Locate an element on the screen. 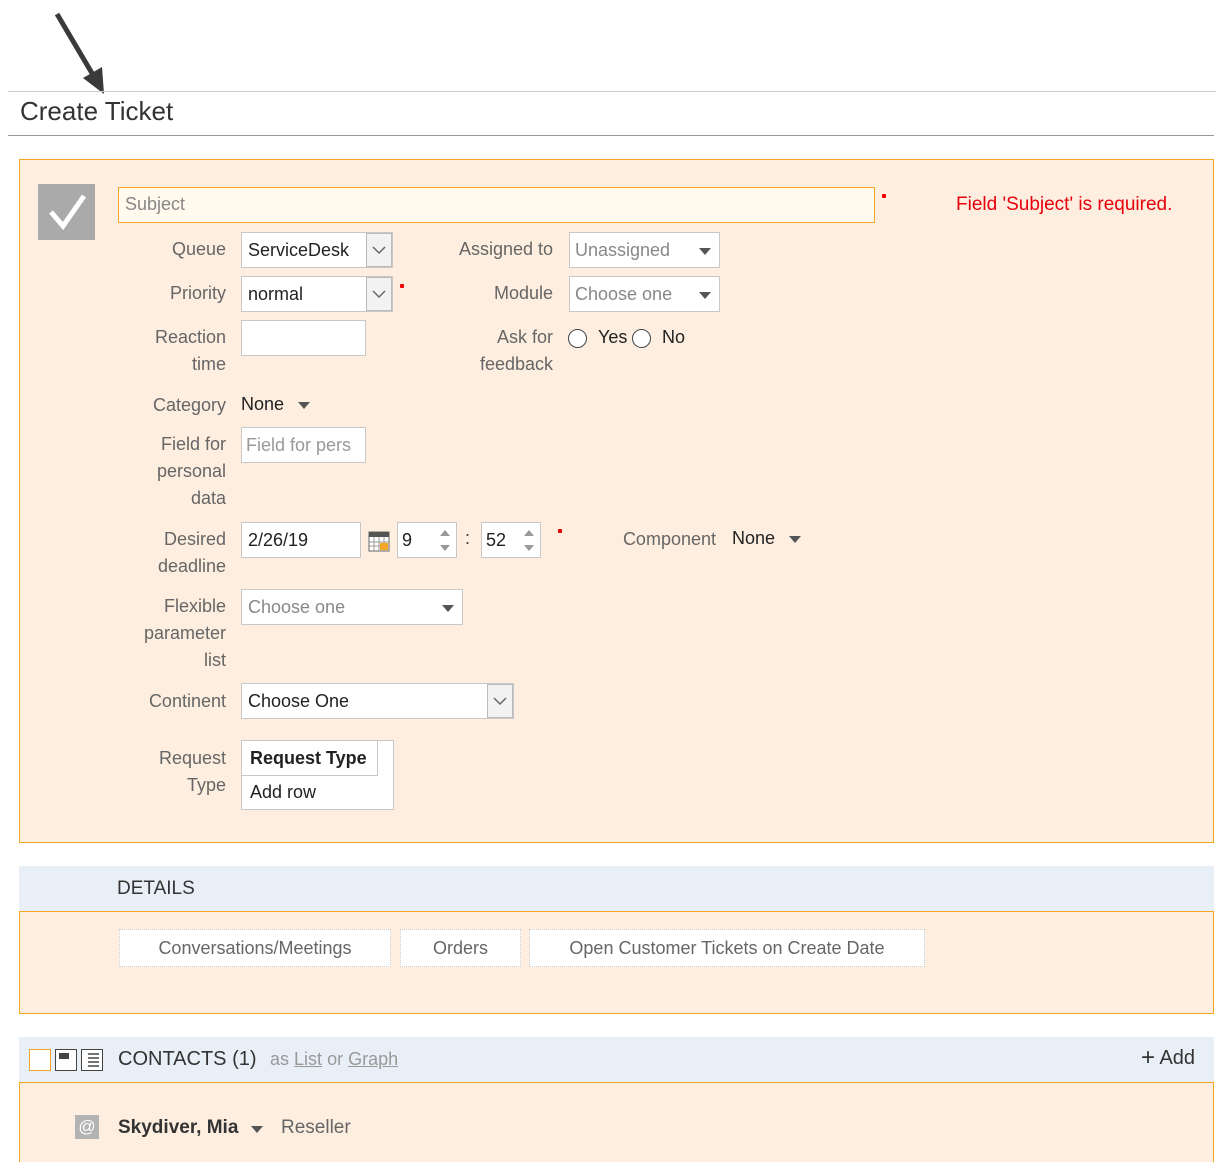 The width and height of the screenshot is (1216, 1162). page-title: Create Ticket is located at coordinates (97, 111).